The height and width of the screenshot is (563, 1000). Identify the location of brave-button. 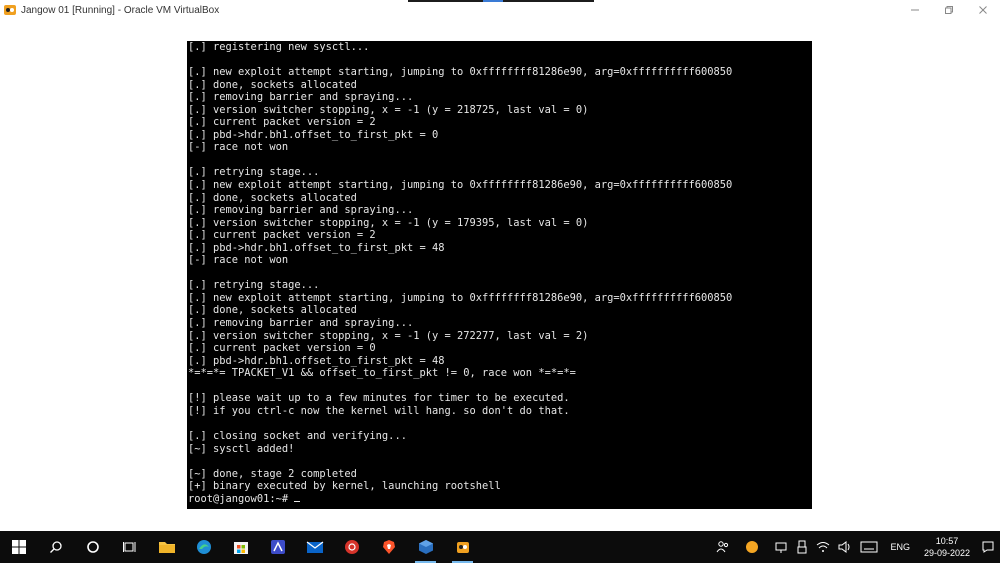
(388, 547).